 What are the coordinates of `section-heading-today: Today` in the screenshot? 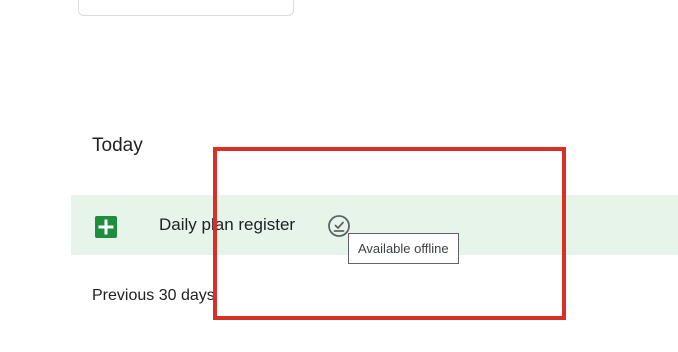 It's located at (117, 145).